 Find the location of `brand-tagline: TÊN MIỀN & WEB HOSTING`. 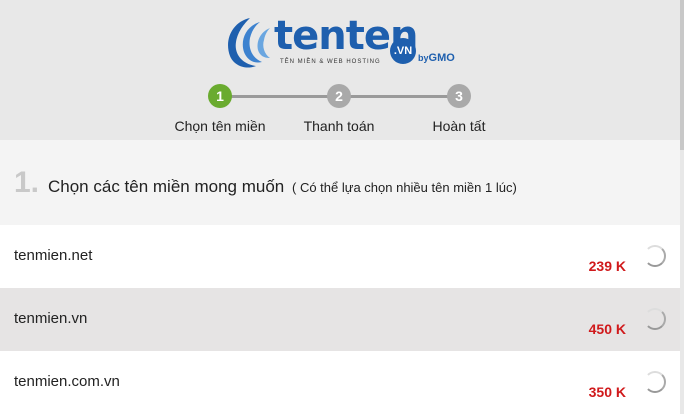

brand-tagline: TÊN MIỀN & WEB HOSTING is located at coordinates (330, 62).